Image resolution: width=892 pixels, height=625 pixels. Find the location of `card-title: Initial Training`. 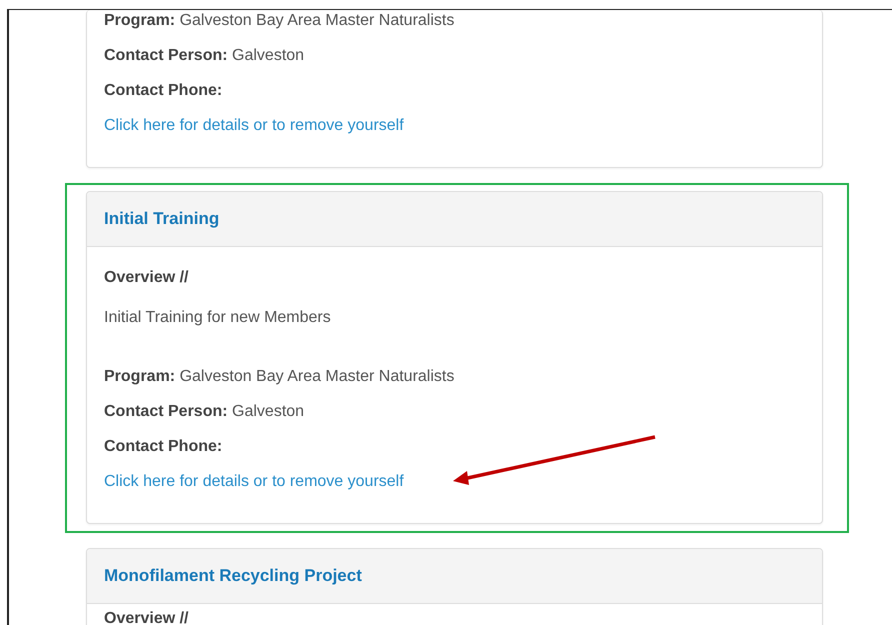

card-title: Initial Training is located at coordinates (162, 219).